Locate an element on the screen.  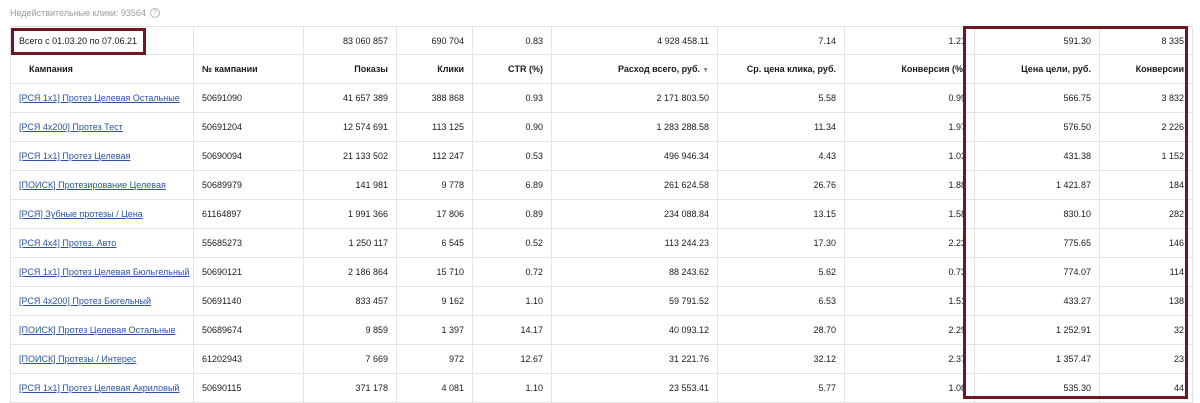
column-header-campaign-id: № кампании is located at coordinates (248, 69).